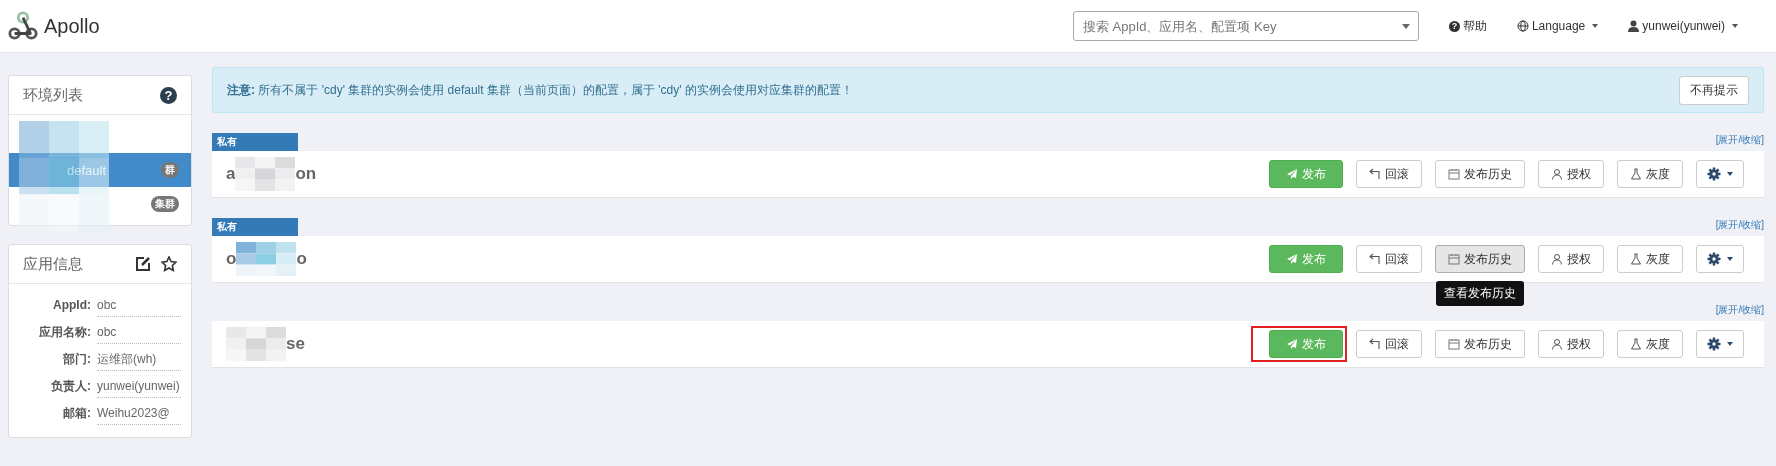 Image resolution: width=1776 pixels, height=466 pixels. Describe the element at coordinates (231, 174) in the screenshot. I see `namespace-name: a` at that location.